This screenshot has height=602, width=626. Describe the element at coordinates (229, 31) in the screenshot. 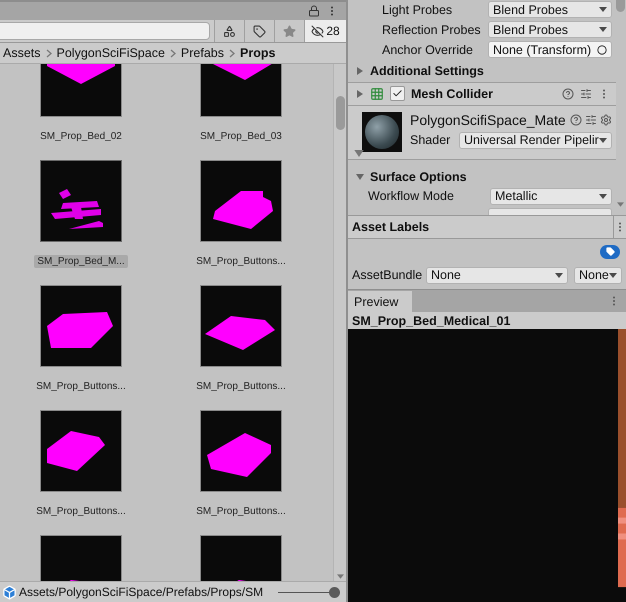

I see `shapes-icon` at that location.